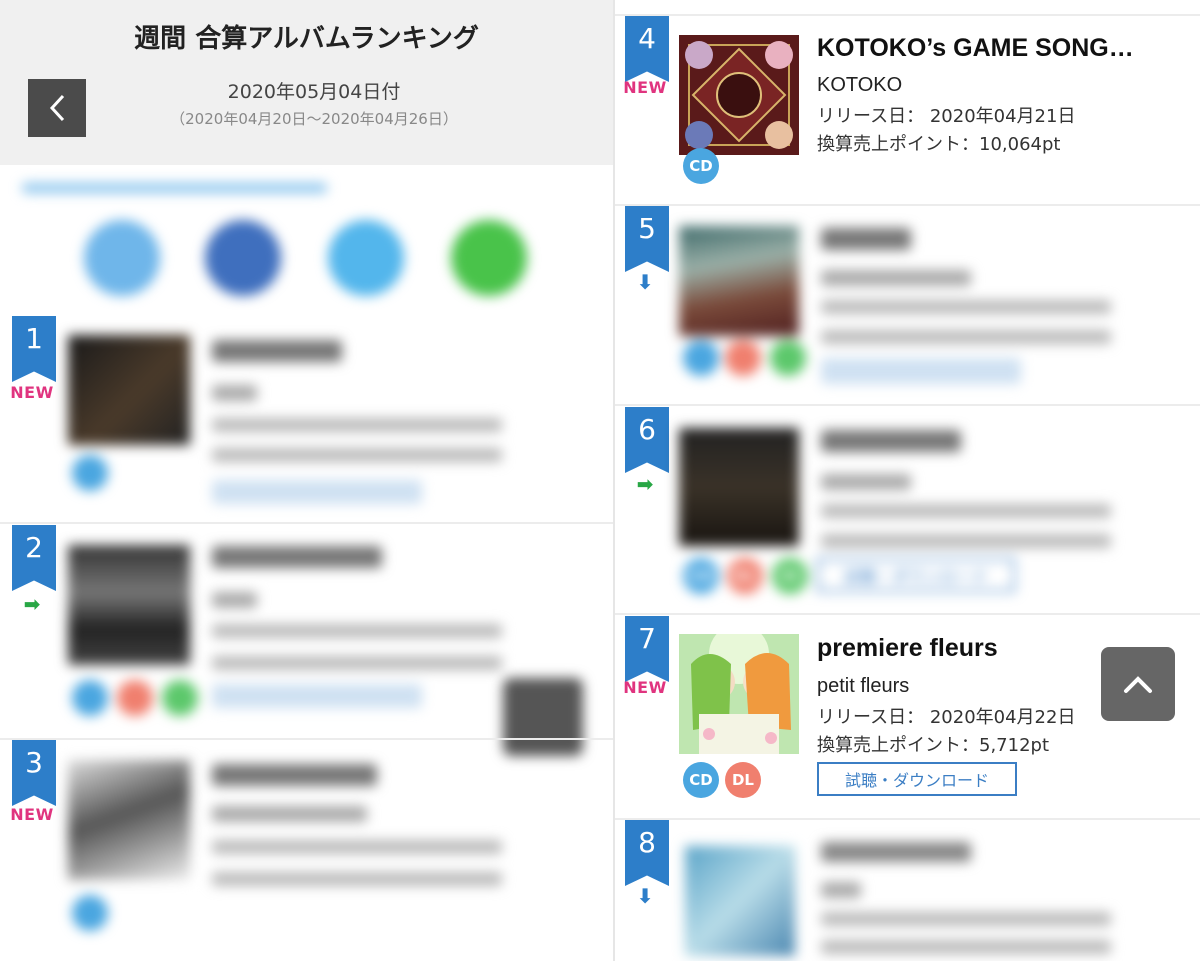 The height and width of the screenshot is (961, 1200). What do you see at coordinates (1002, 717) in the screenshot?
I see `release-value: 2020年04月22日` at bounding box center [1002, 717].